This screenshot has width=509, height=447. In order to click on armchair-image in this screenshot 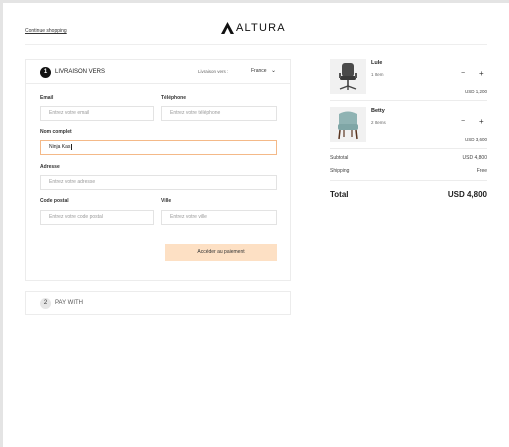, I will do `click(348, 124)`.